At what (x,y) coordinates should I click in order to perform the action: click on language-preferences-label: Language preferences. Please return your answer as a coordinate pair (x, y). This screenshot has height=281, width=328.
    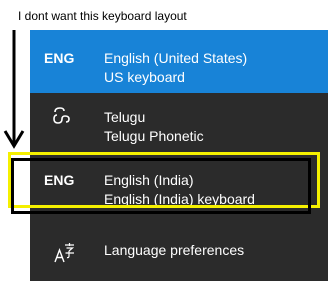
    Looking at the image, I should click on (174, 250).